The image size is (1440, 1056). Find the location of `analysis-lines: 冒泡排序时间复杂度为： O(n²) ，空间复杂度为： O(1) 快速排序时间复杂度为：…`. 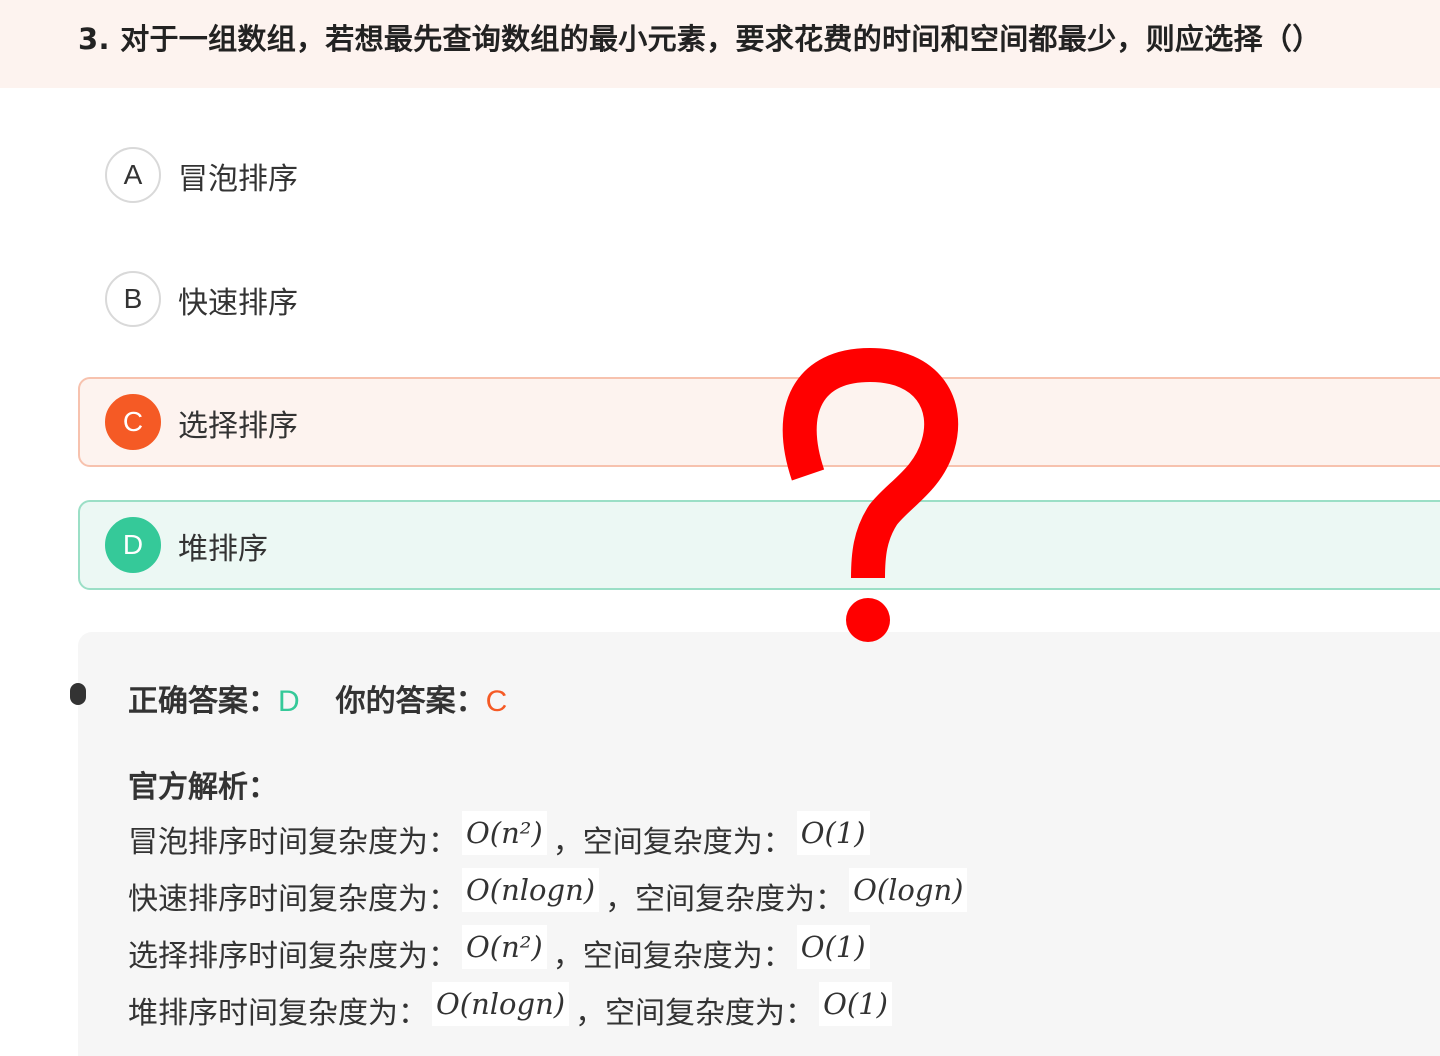

analysis-lines: 冒泡排序时间复杂度为： O(n²) ，空间复杂度为： O(1) 快速排序时间复杂度为：… is located at coordinates (550, 924).